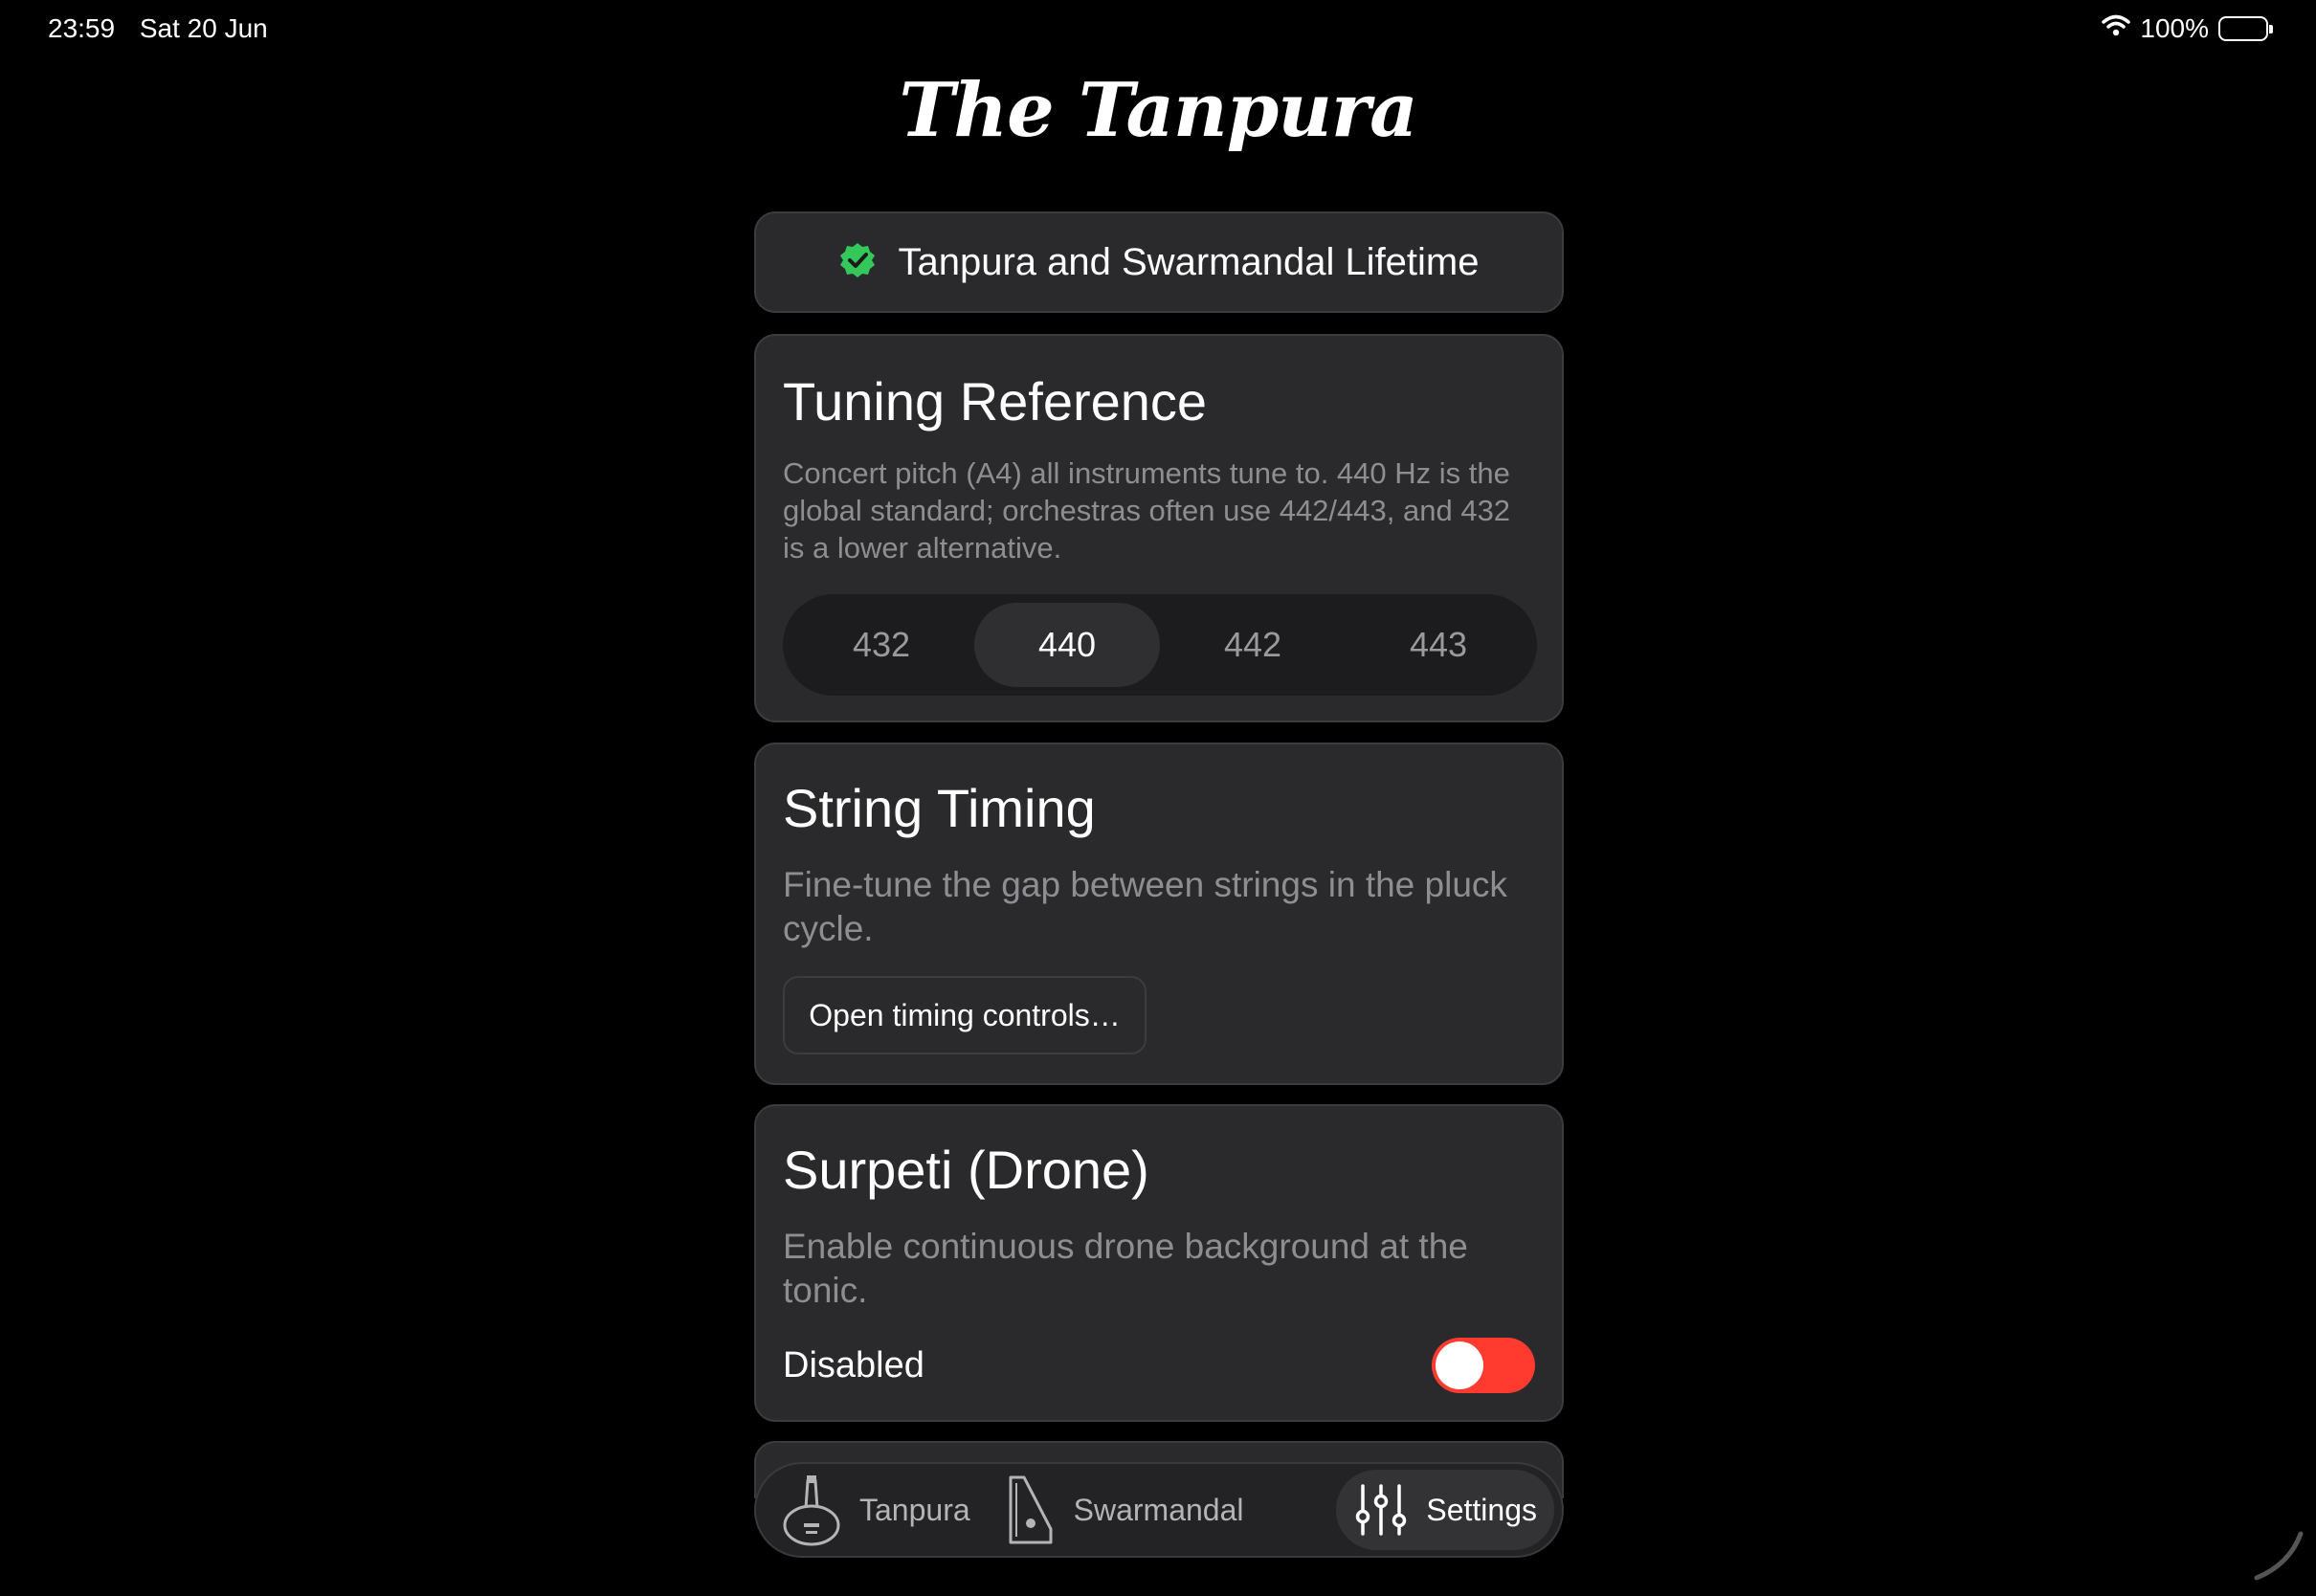  I want to click on tab-bar: Tanpura Swarmandal Settings, so click(1159, 1510).